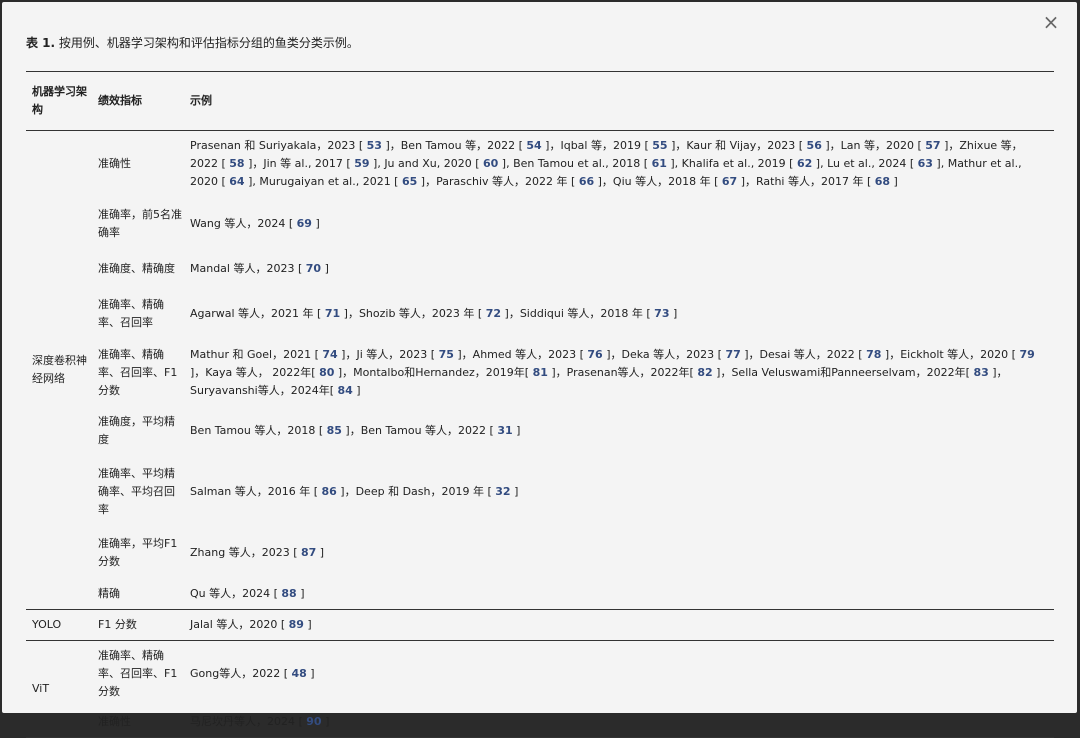 This screenshot has height=738, width=1080. What do you see at coordinates (409, 181) in the screenshot?
I see `reference-link: 65` at bounding box center [409, 181].